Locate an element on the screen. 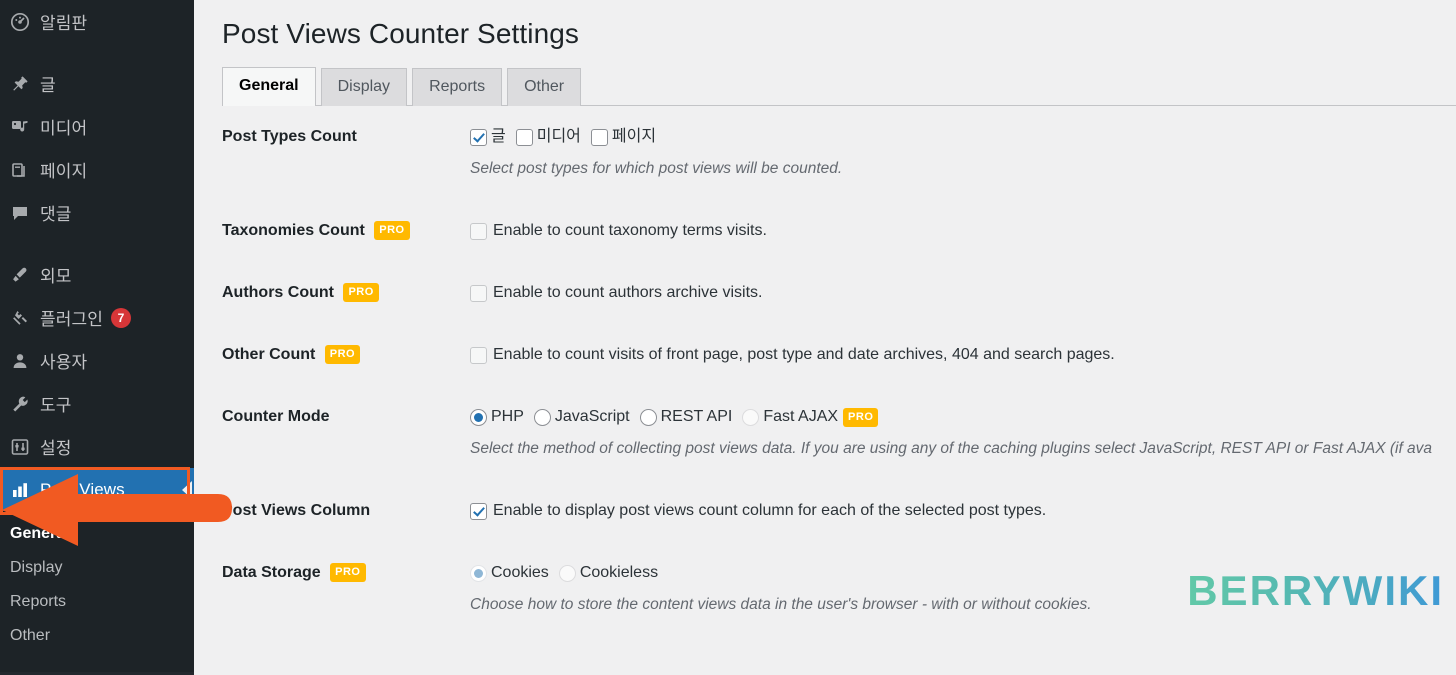 Image resolution: width=1456 pixels, height=675 pixels. submenu-item-other: Other is located at coordinates (97, 636).